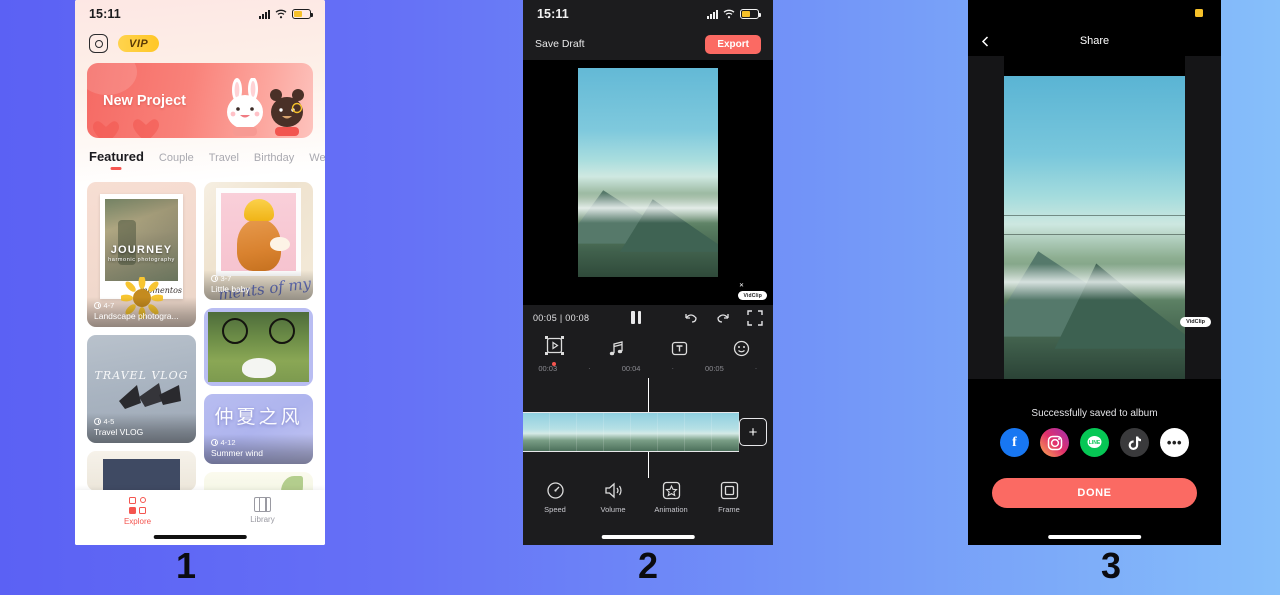 This screenshot has height=595, width=1280. I want to click on tab-label-library: Library, so click(262, 519).